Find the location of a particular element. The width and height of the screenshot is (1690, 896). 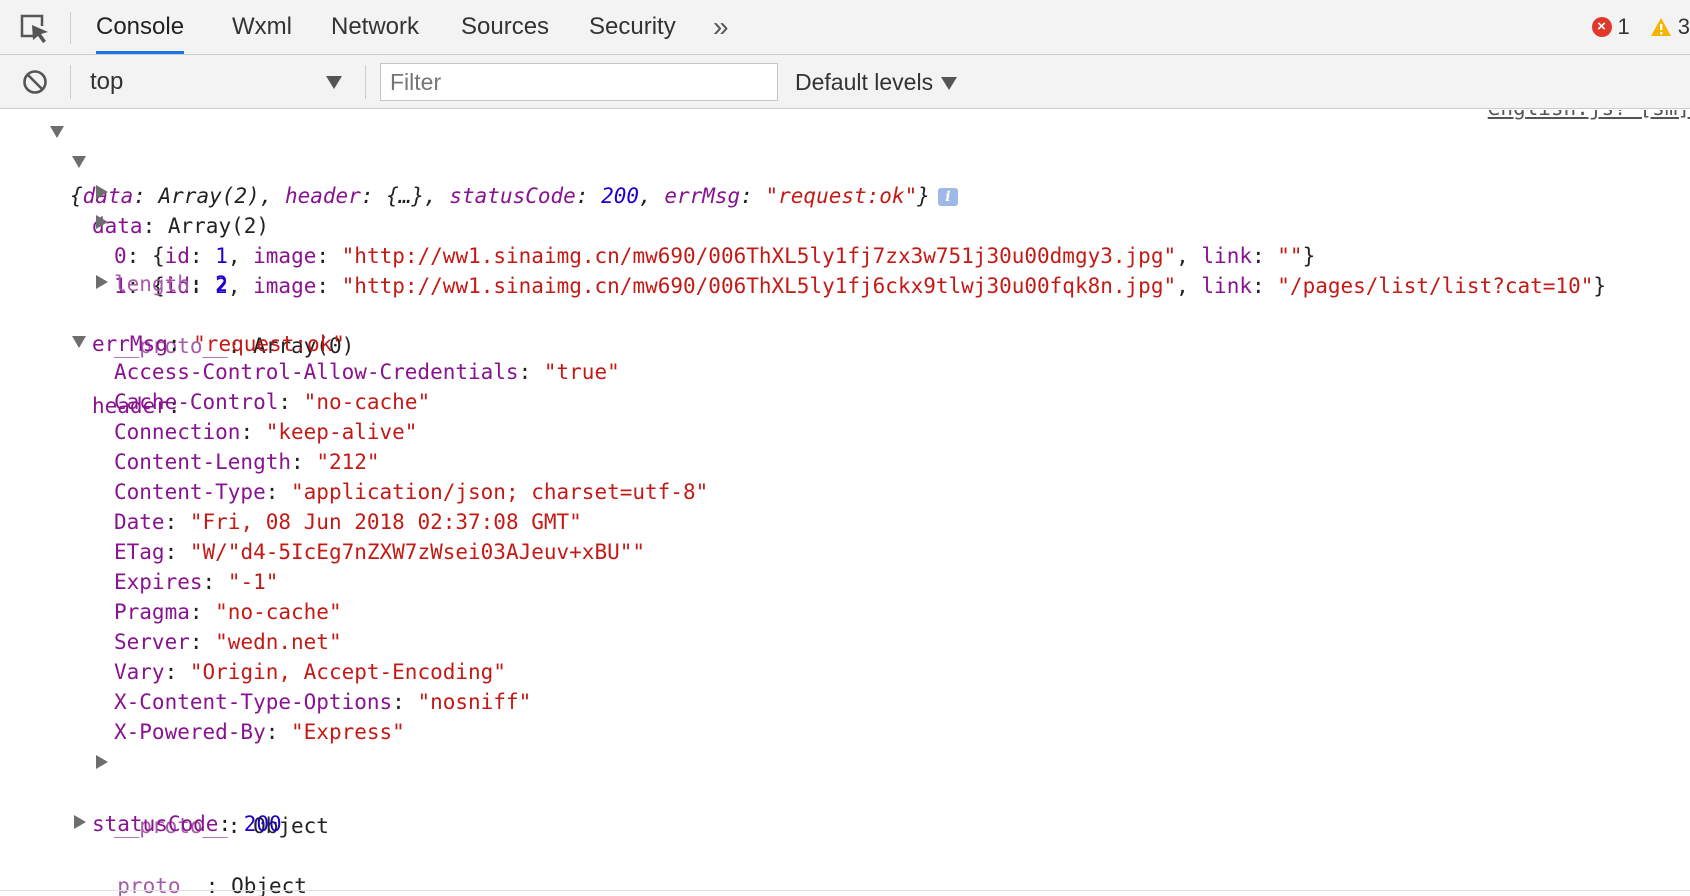

issue-counts: × 1 3 is located at coordinates (1640, 27).